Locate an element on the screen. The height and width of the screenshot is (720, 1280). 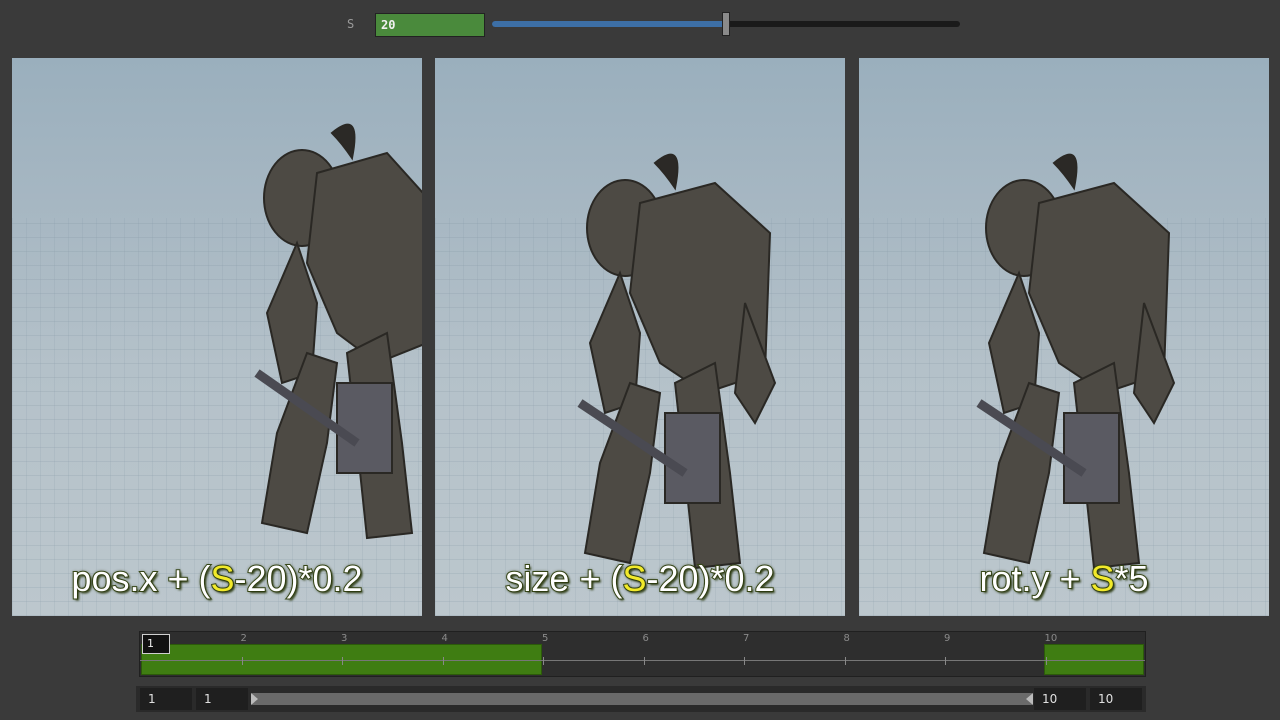
caption-text: pos.x + ( is located at coordinates (140, 578).